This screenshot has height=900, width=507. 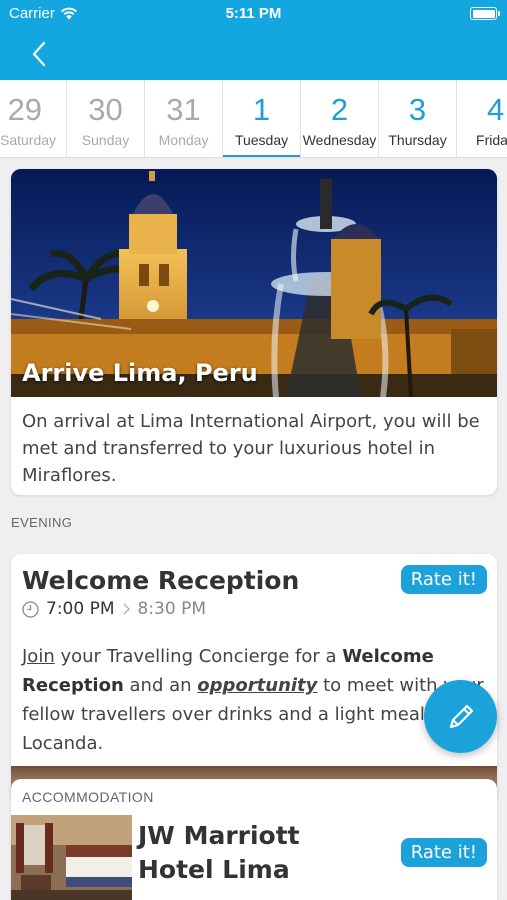 I want to click on chevron-left-icon, so click(x=39, y=54).